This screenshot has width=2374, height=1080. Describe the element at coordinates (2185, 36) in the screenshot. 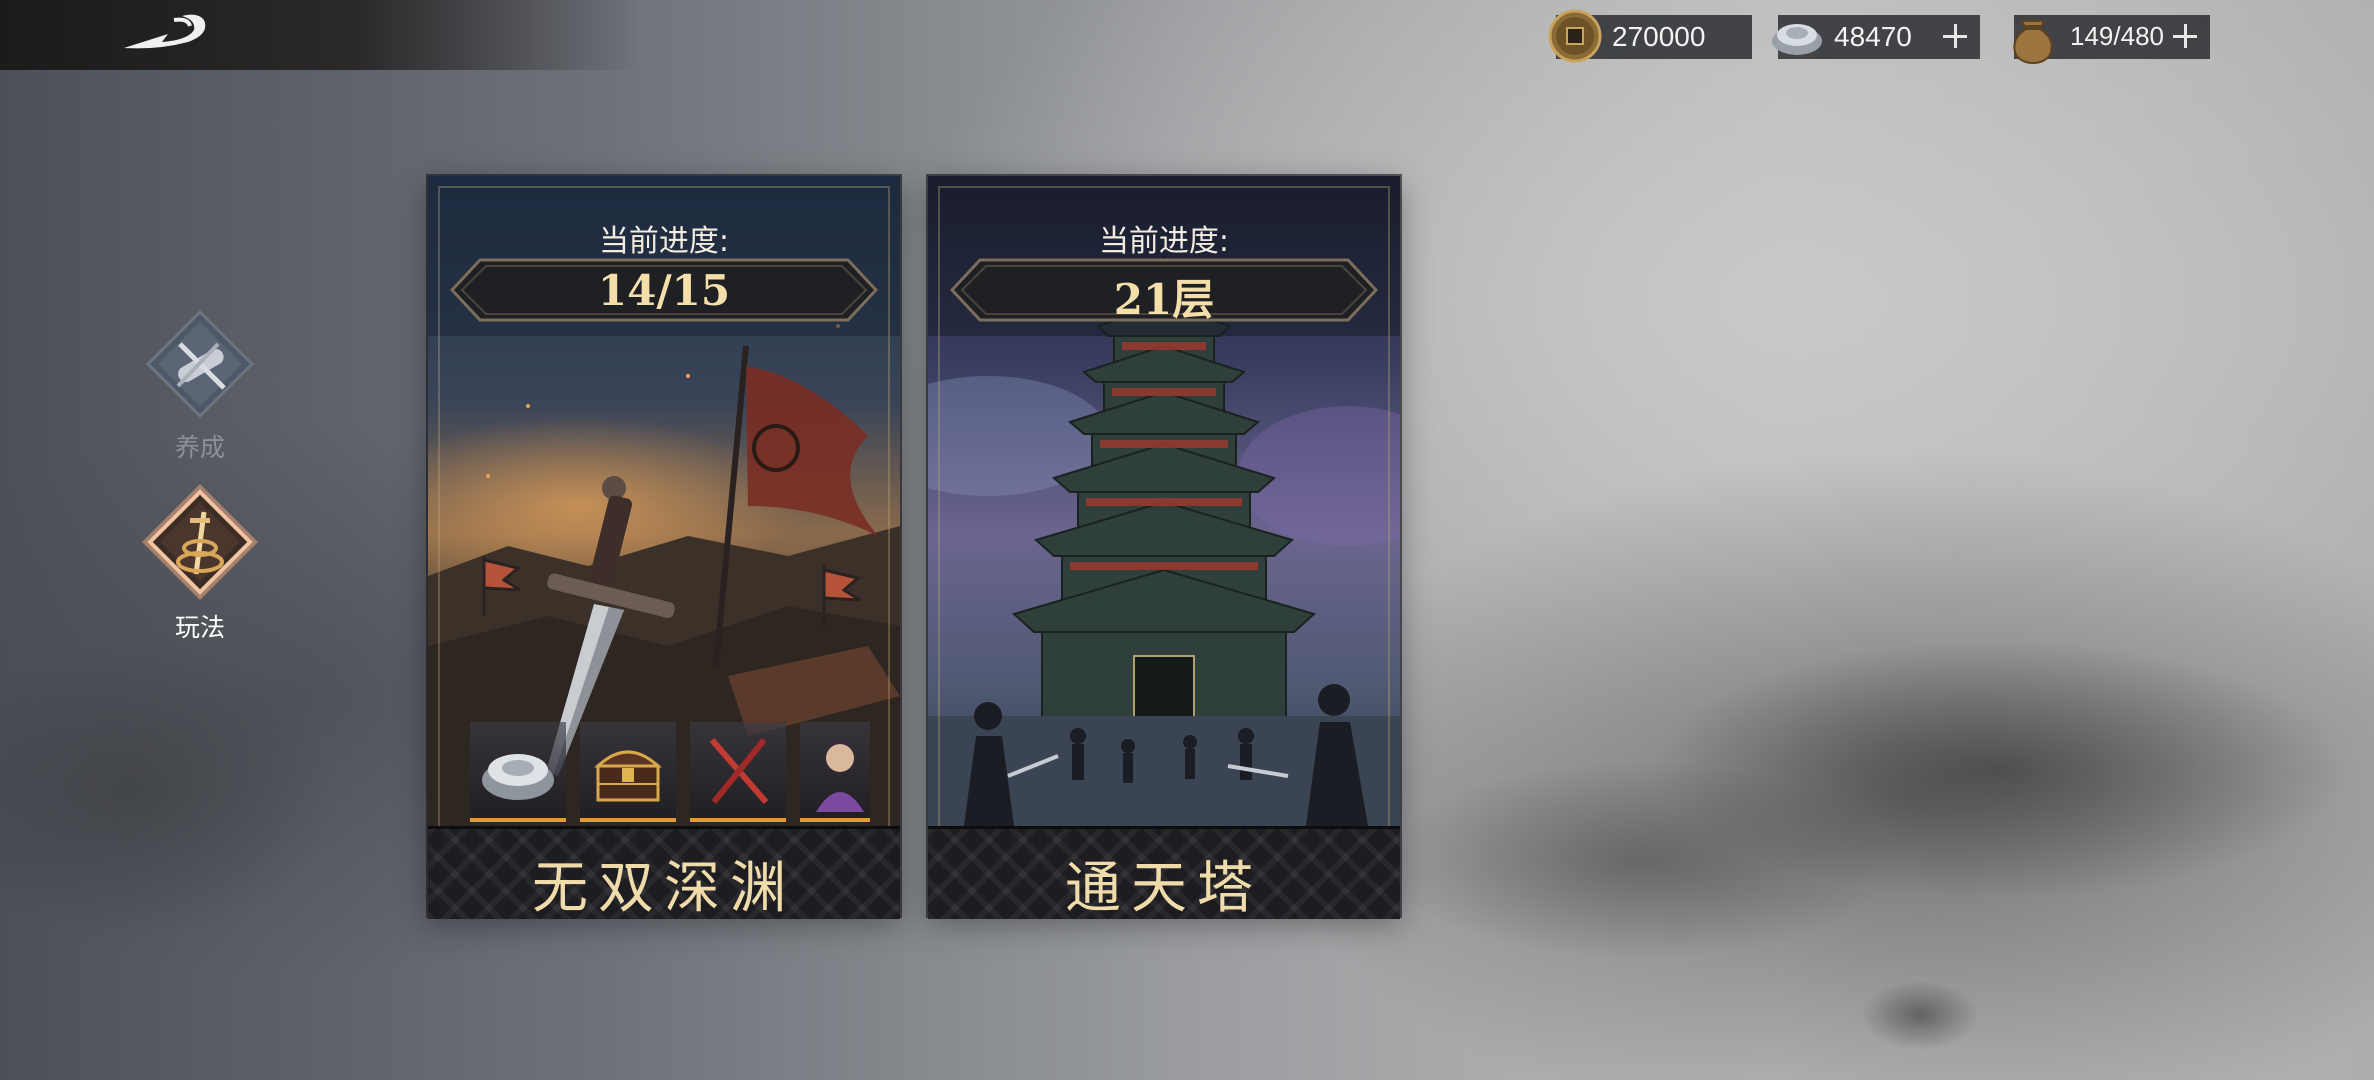

I see `add-grain-button` at that location.